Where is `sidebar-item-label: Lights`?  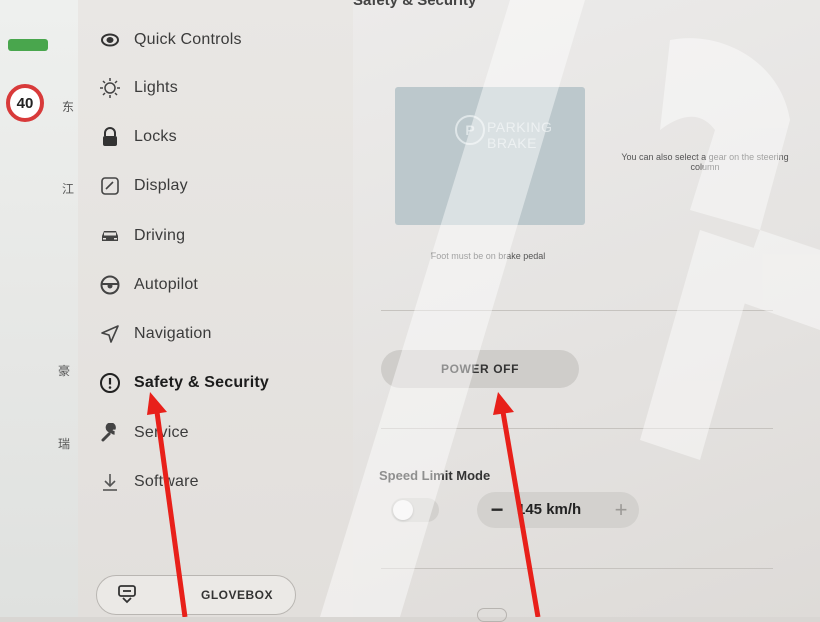
sidebar-item-label: Lights is located at coordinates (156, 87).